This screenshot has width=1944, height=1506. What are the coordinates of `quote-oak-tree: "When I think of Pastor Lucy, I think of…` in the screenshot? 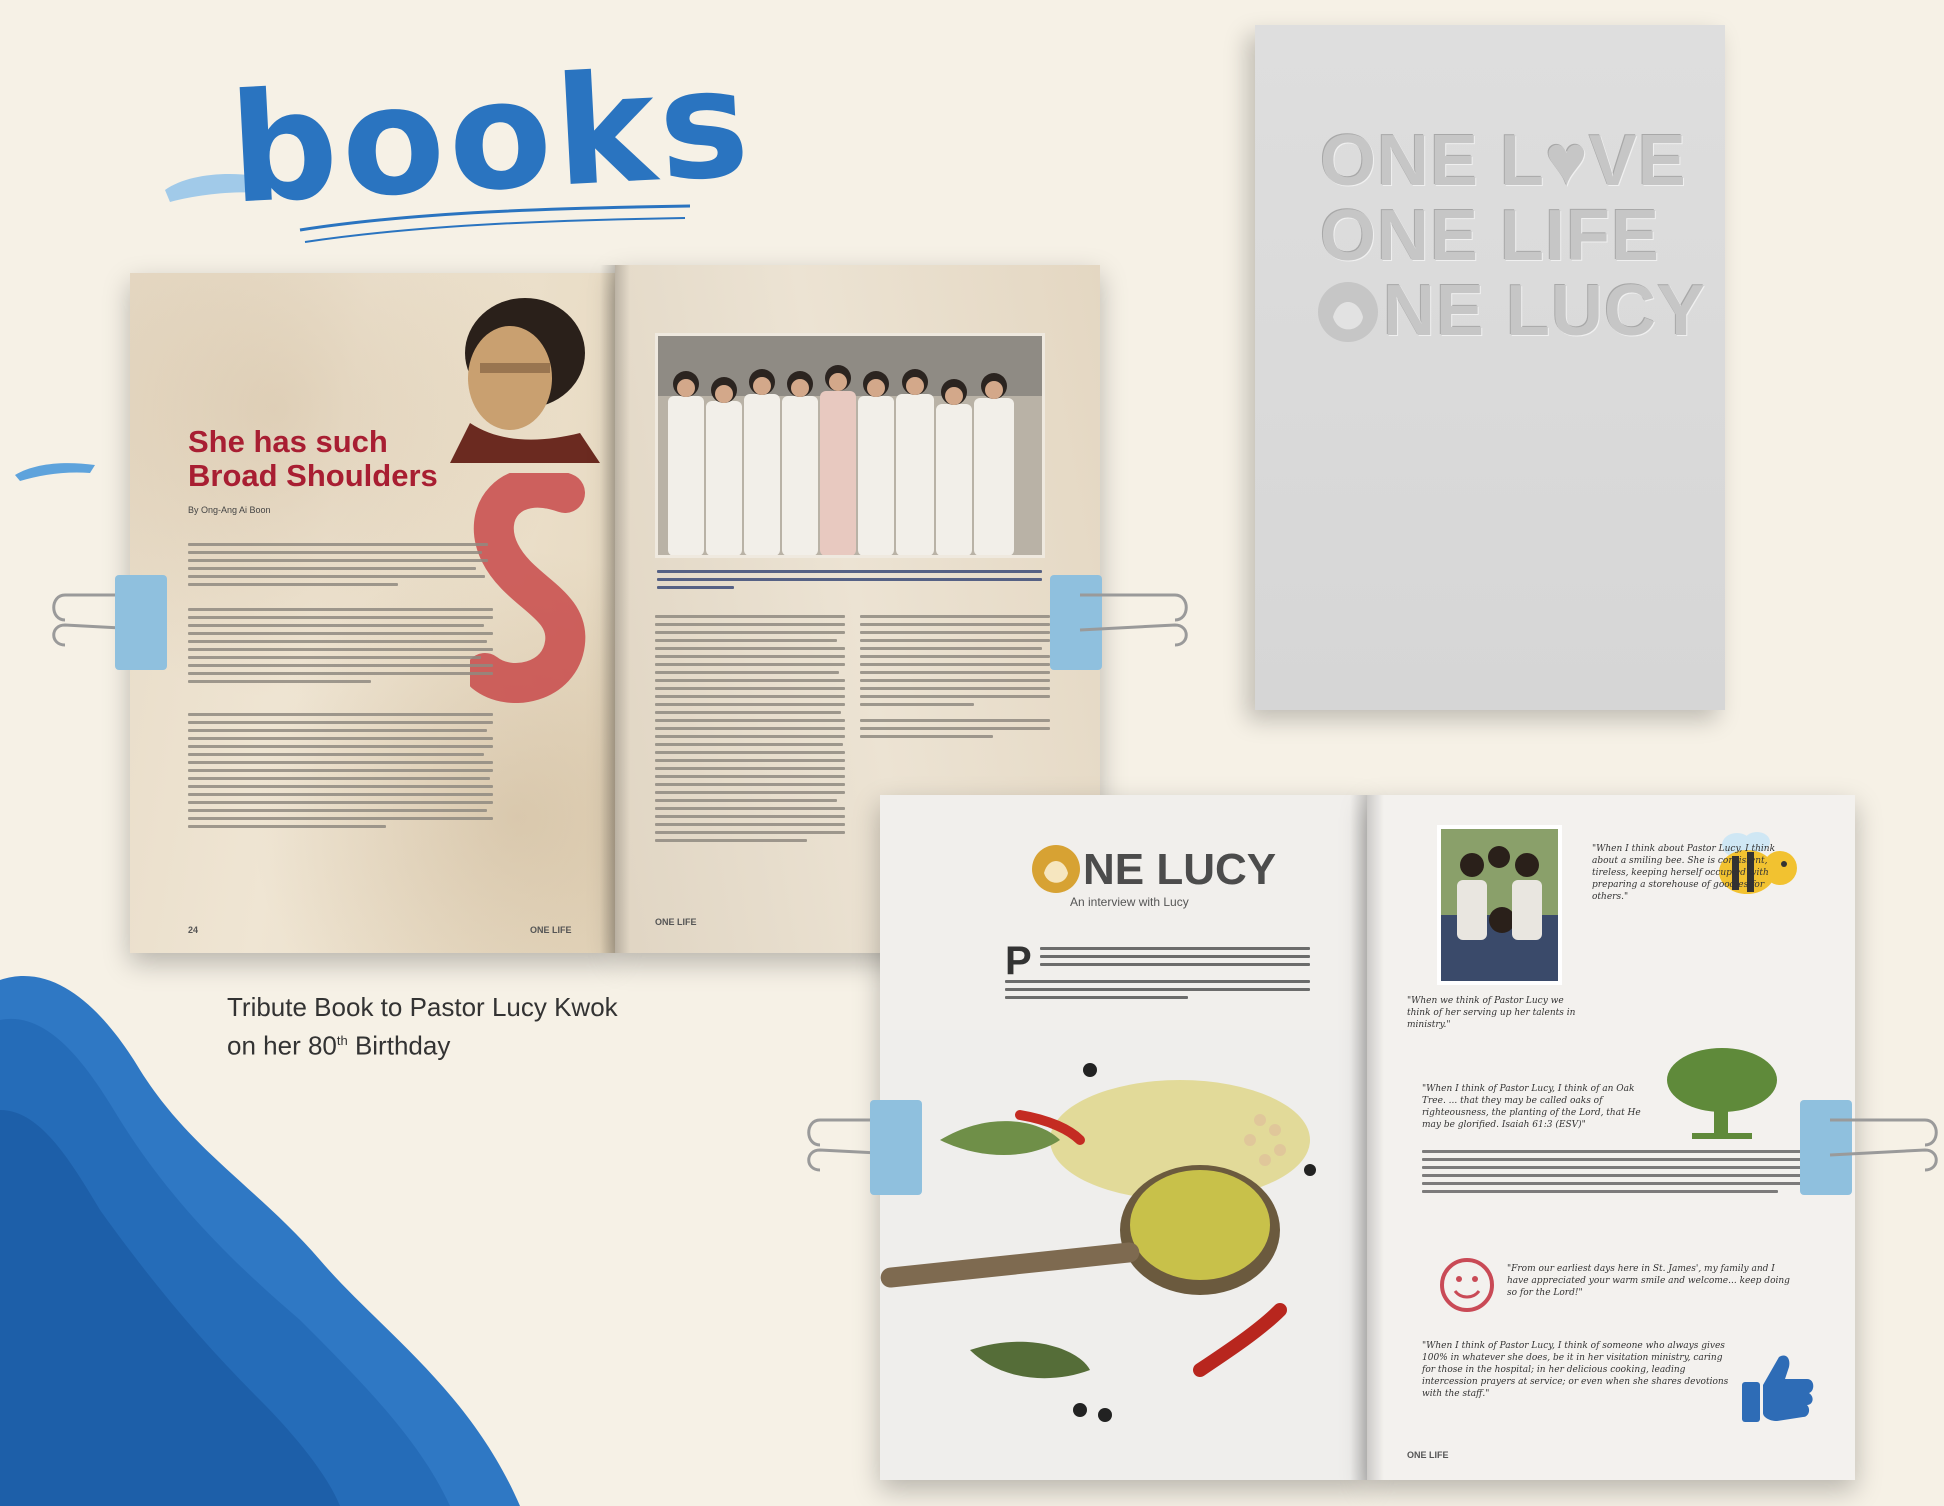 It's located at (1531, 1107).